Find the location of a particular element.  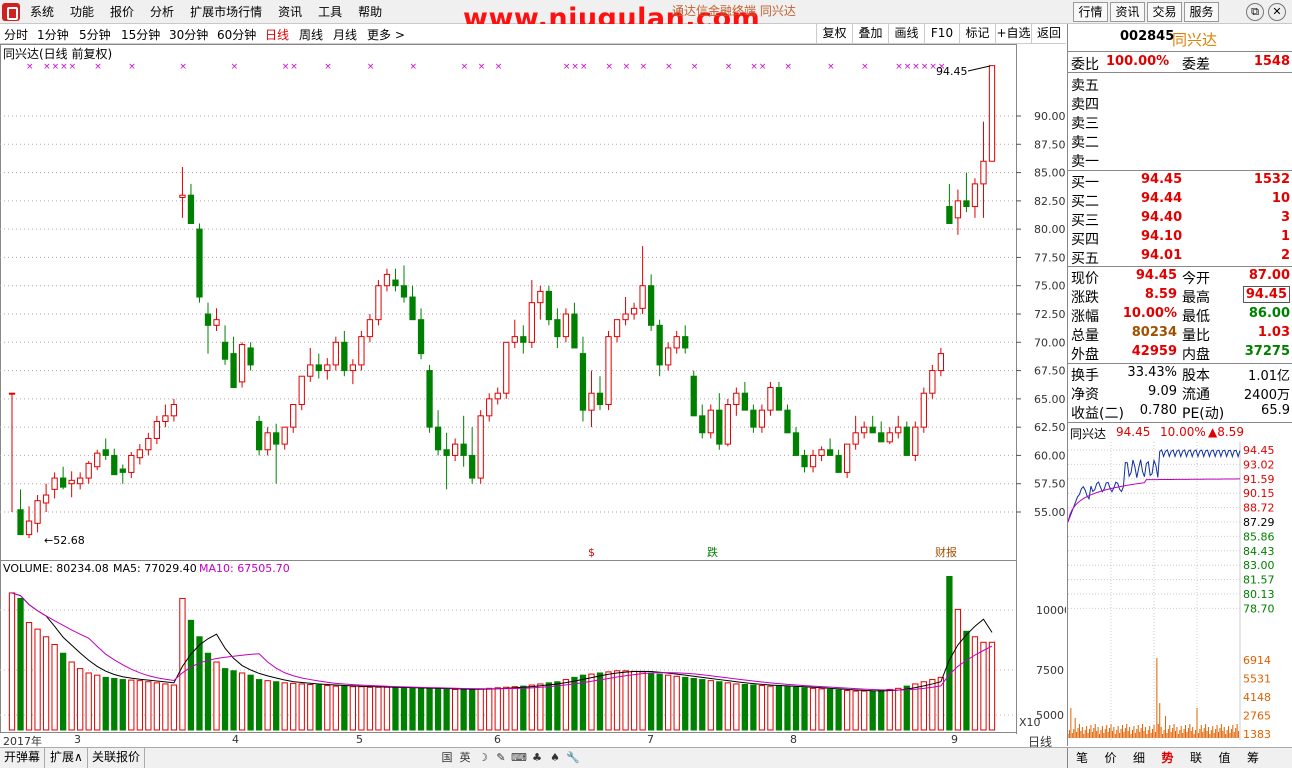

event-marker: 财报 is located at coordinates (946, 552).